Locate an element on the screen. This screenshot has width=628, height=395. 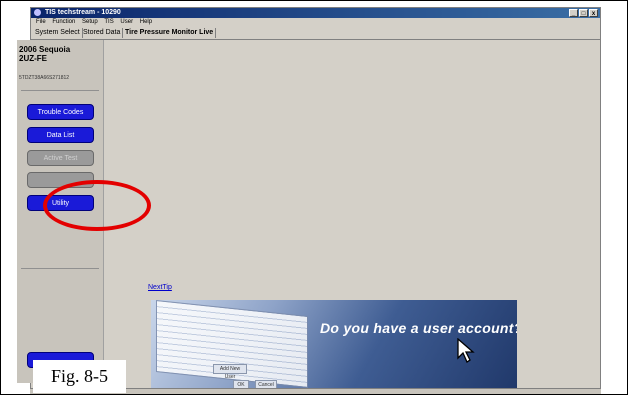
vehicle-engine: 2UZ-FE is located at coordinates (33, 58).